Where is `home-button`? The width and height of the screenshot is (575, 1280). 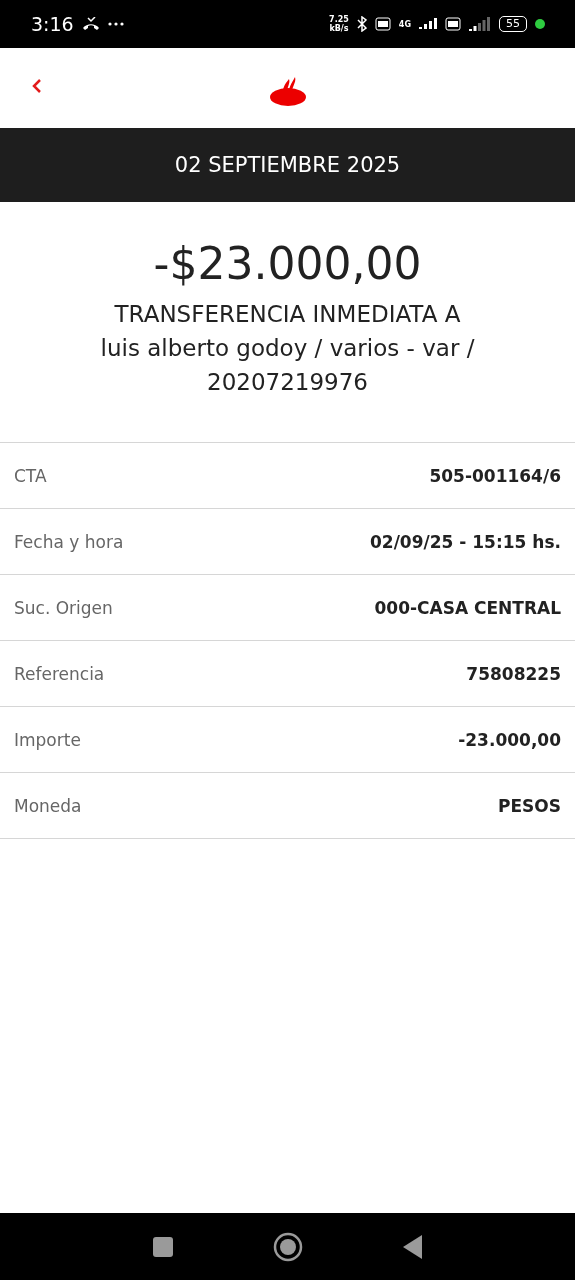 home-button is located at coordinates (287, 1246).